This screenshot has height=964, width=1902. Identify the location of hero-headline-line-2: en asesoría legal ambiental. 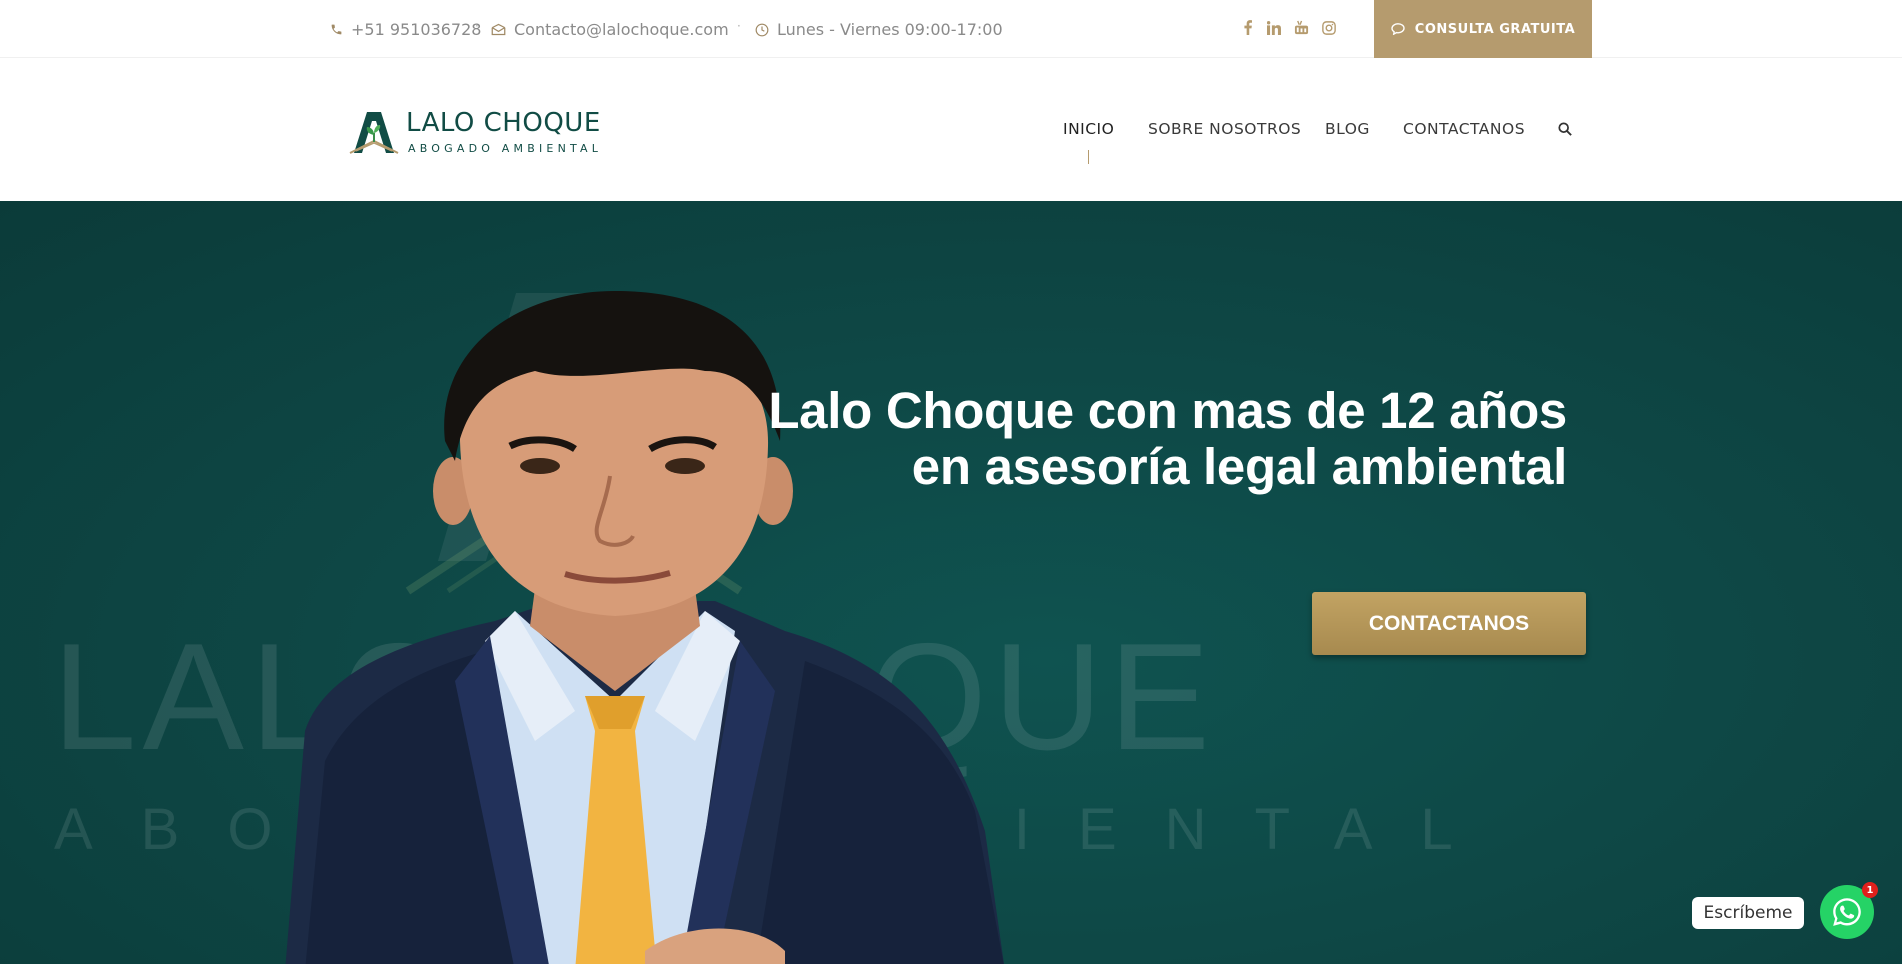
(1239, 466).